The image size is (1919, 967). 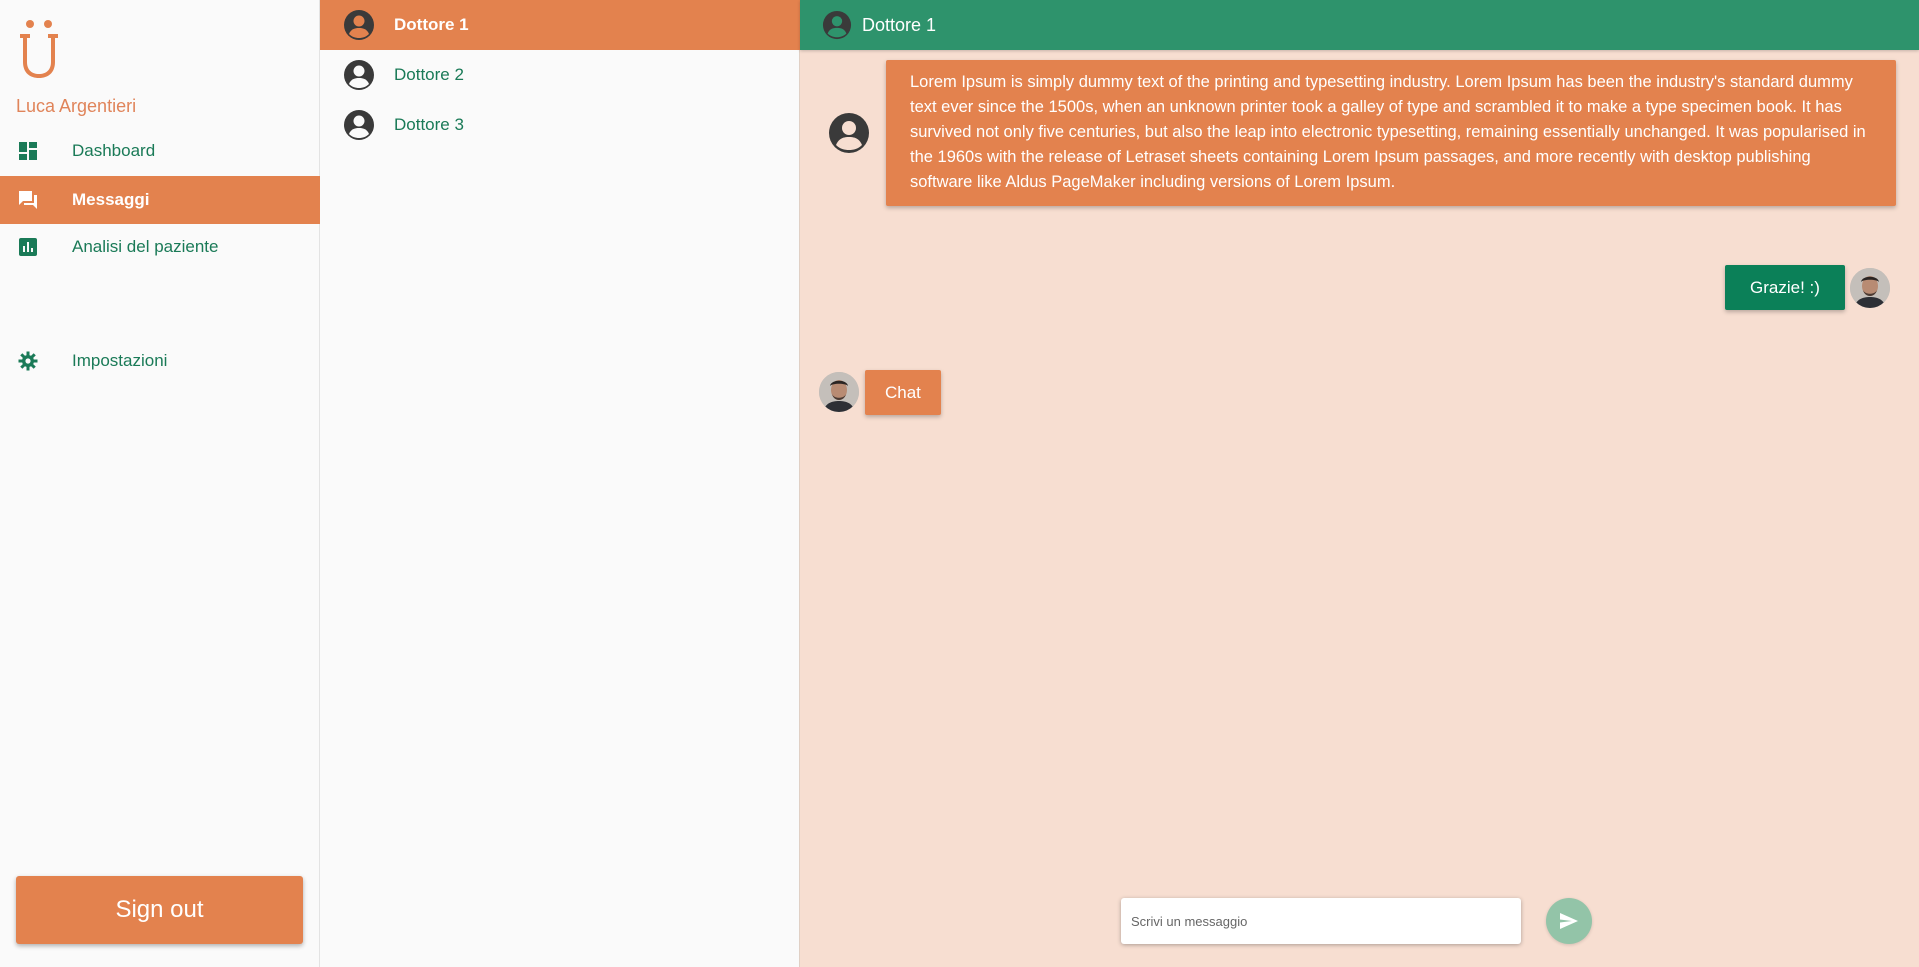 I want to click on send-button, so click(x=1569, y=921).